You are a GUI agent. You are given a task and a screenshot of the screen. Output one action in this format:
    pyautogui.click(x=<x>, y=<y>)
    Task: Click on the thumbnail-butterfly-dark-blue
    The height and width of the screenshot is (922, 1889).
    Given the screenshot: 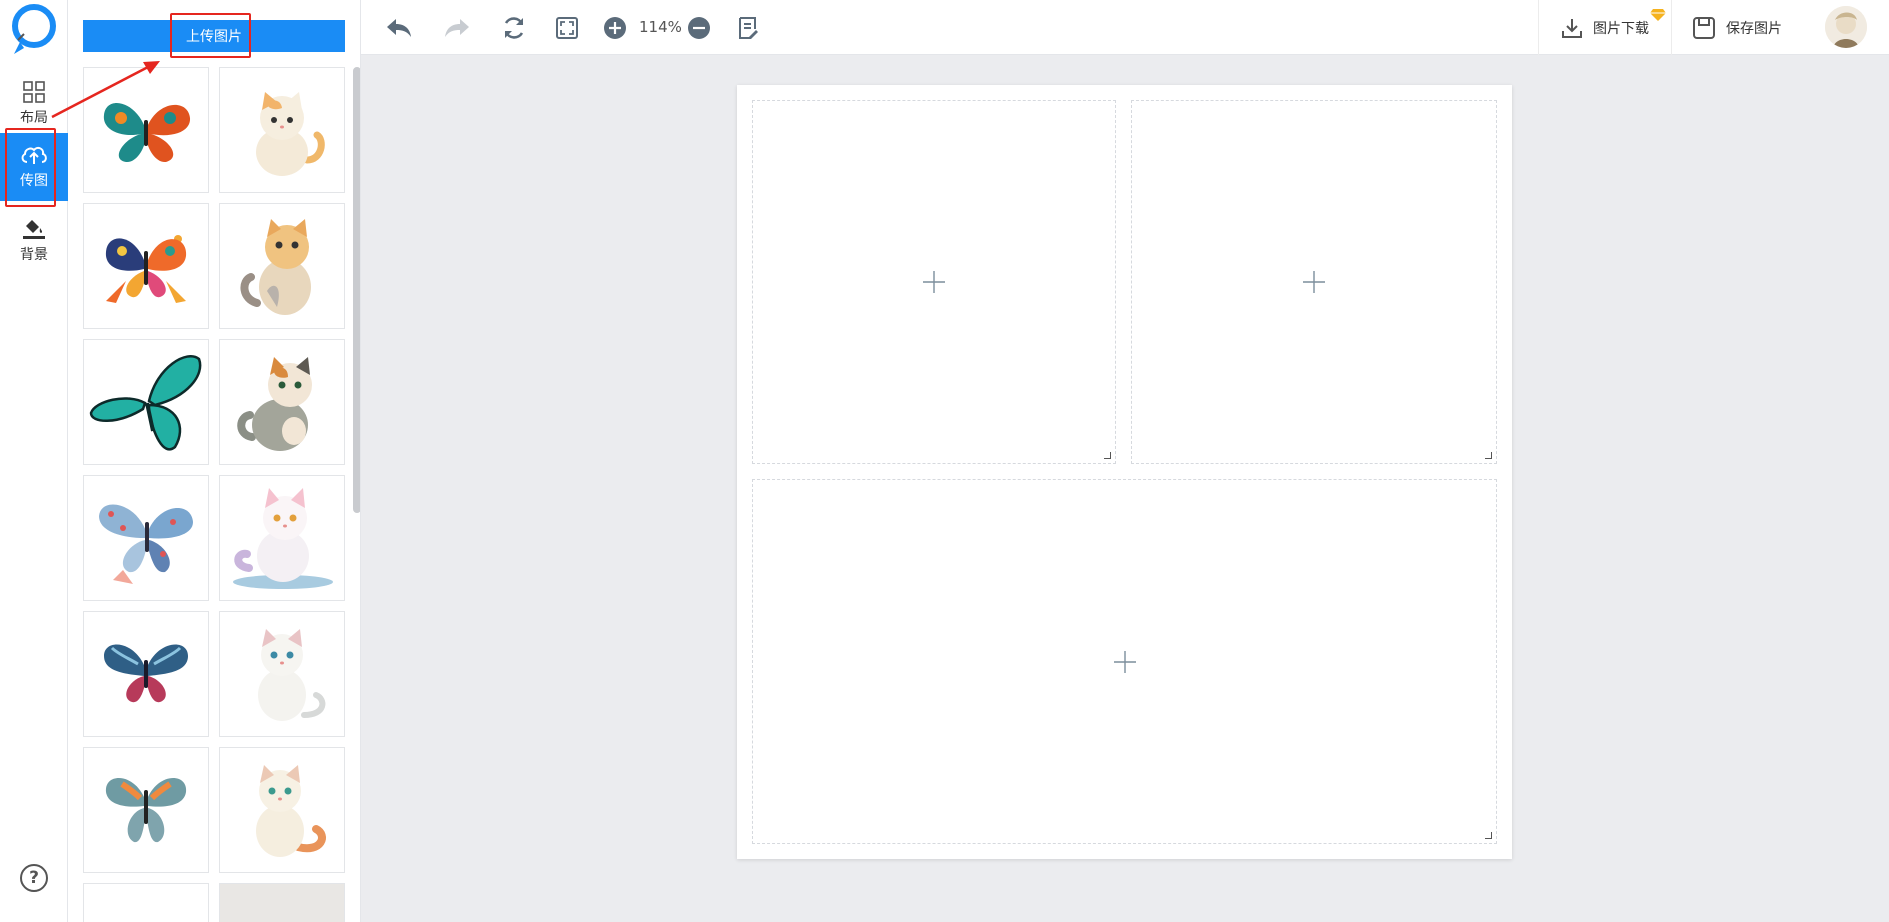 What is the action you would take?
    pyautogui.click(x=146, y=674)
    